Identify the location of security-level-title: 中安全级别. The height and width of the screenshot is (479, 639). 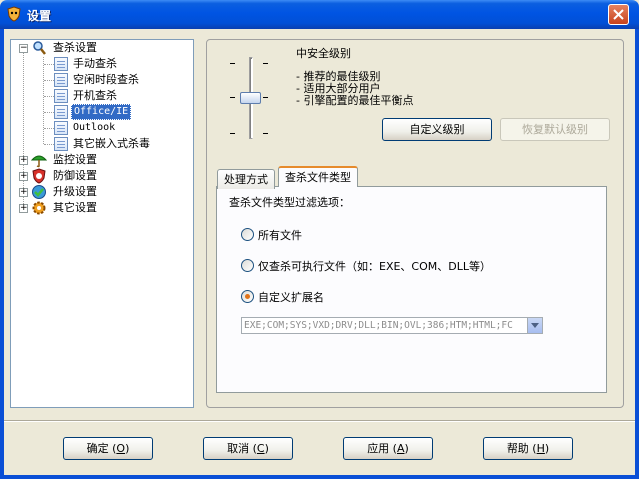
(323, 53).